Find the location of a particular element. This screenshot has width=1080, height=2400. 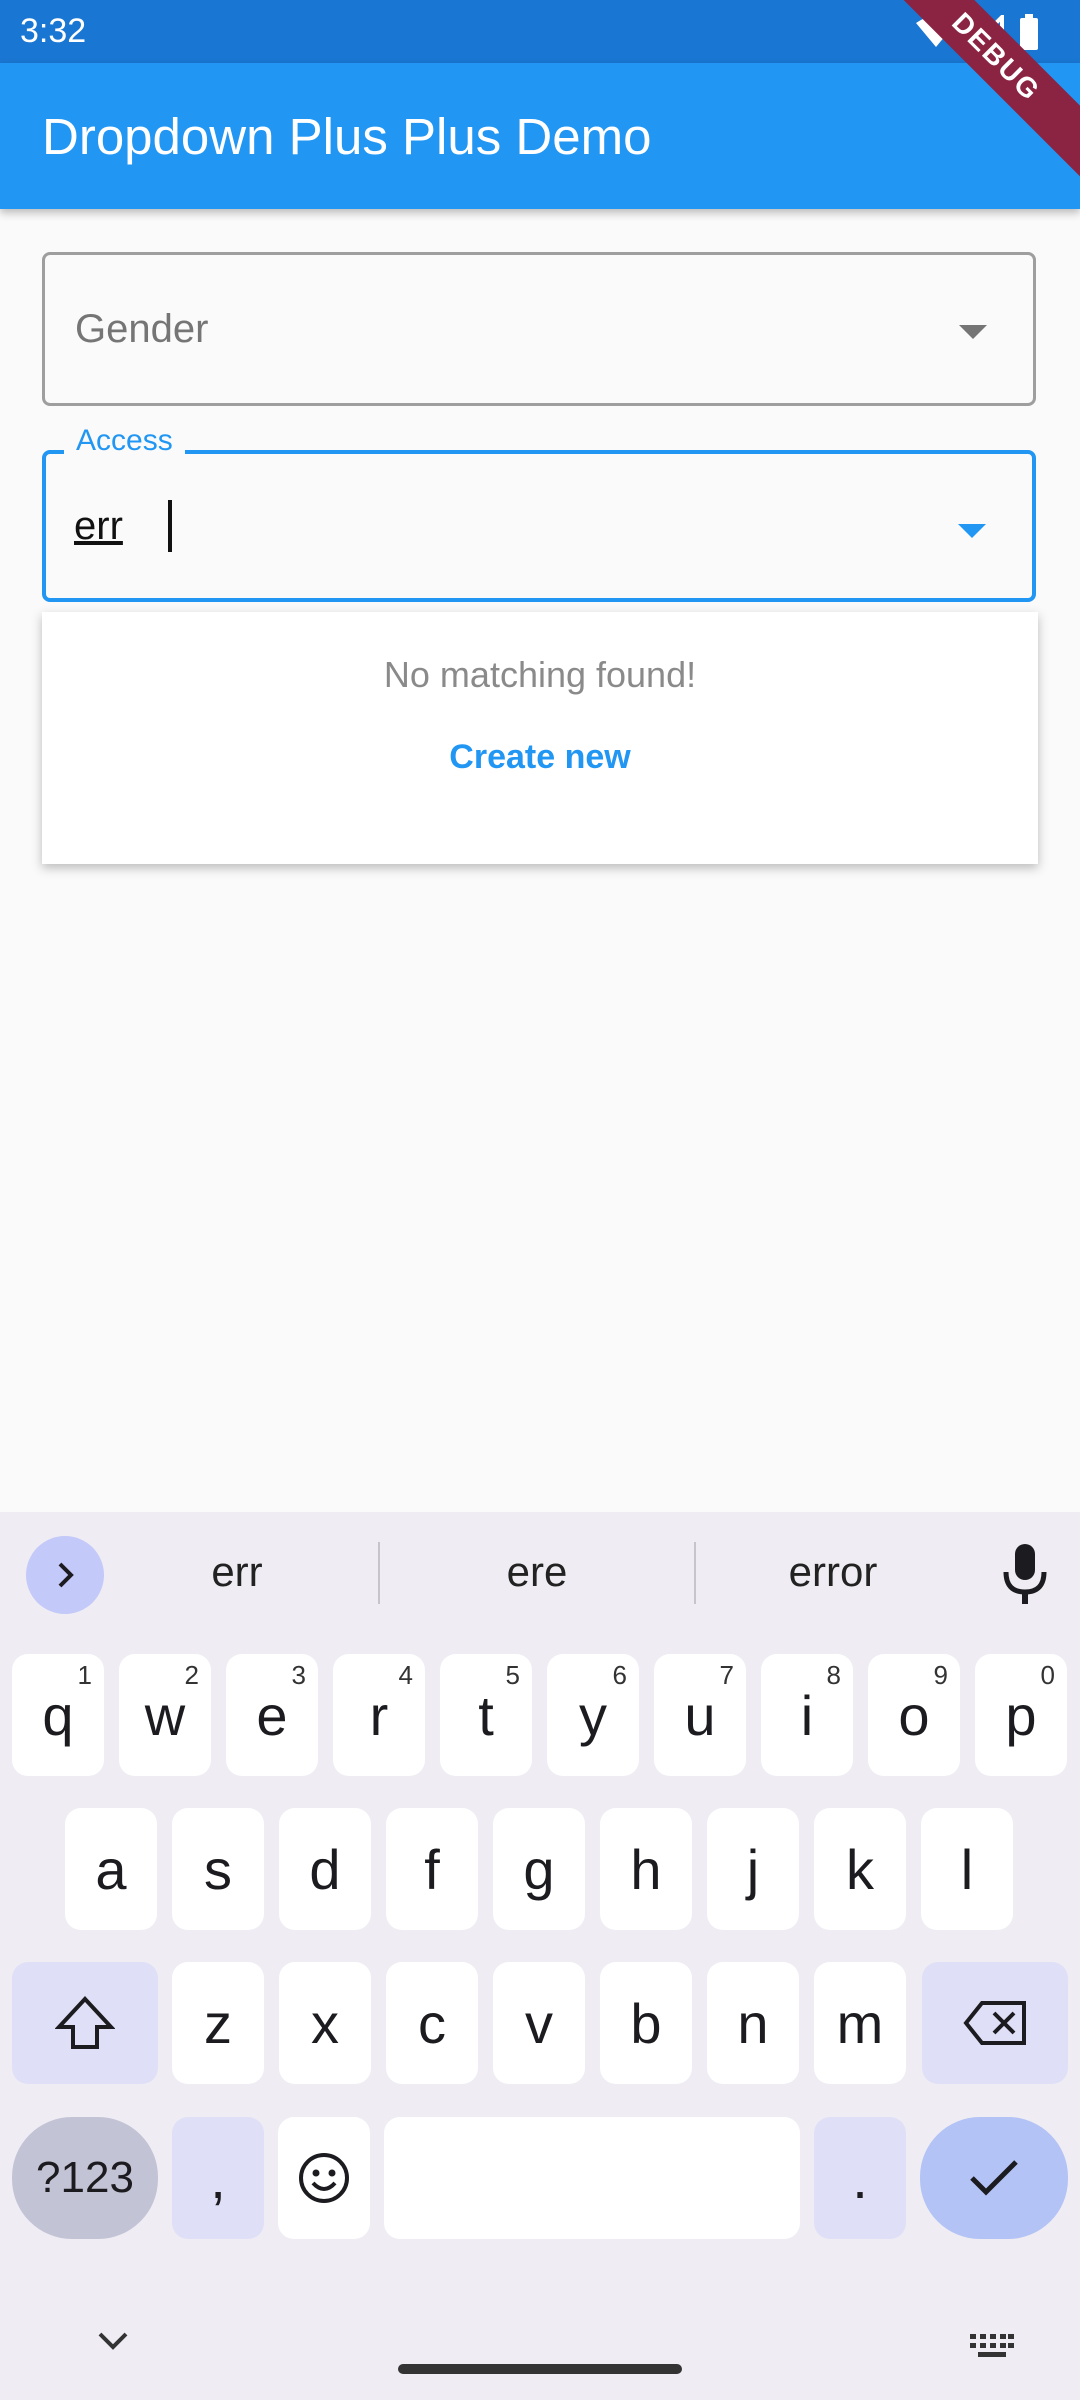

chevron-right-icon is located at coordinates (66, 1575).